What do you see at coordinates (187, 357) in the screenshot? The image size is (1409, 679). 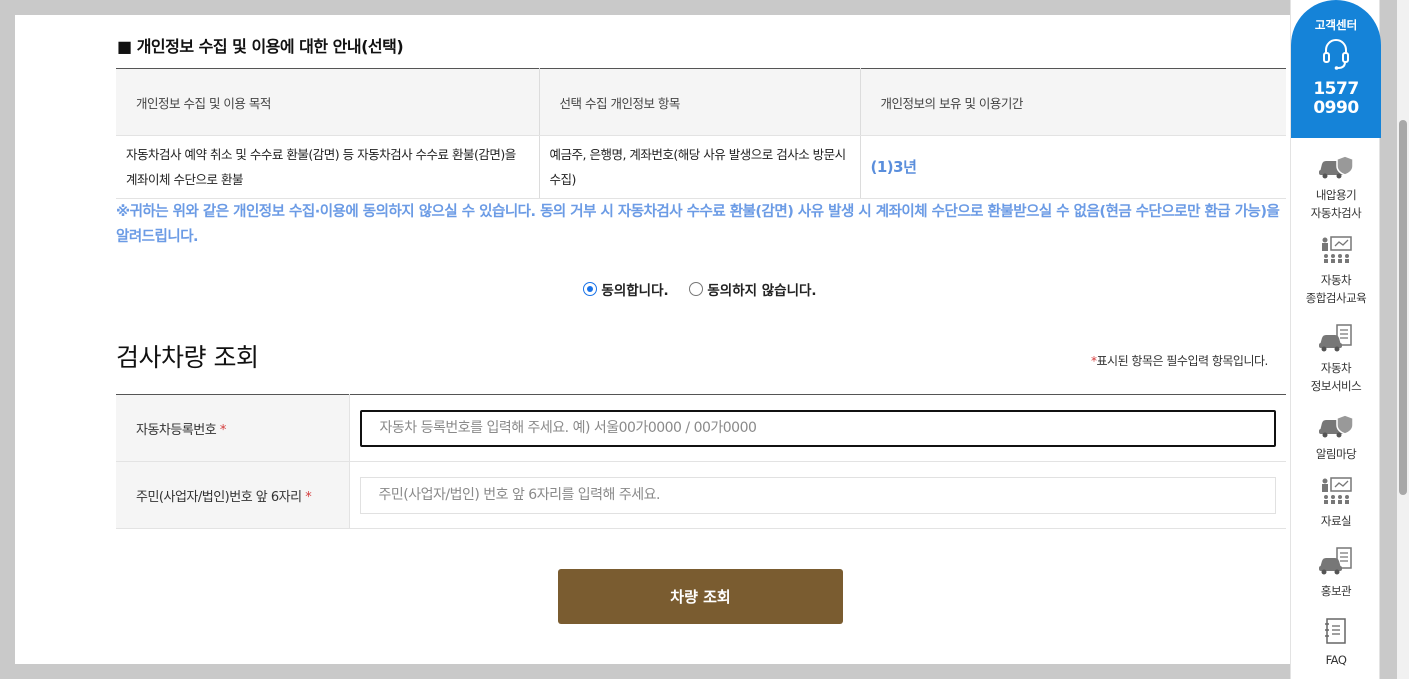 I see `lookup-title: 검사차량 조회` at bounding box center [187, 357].